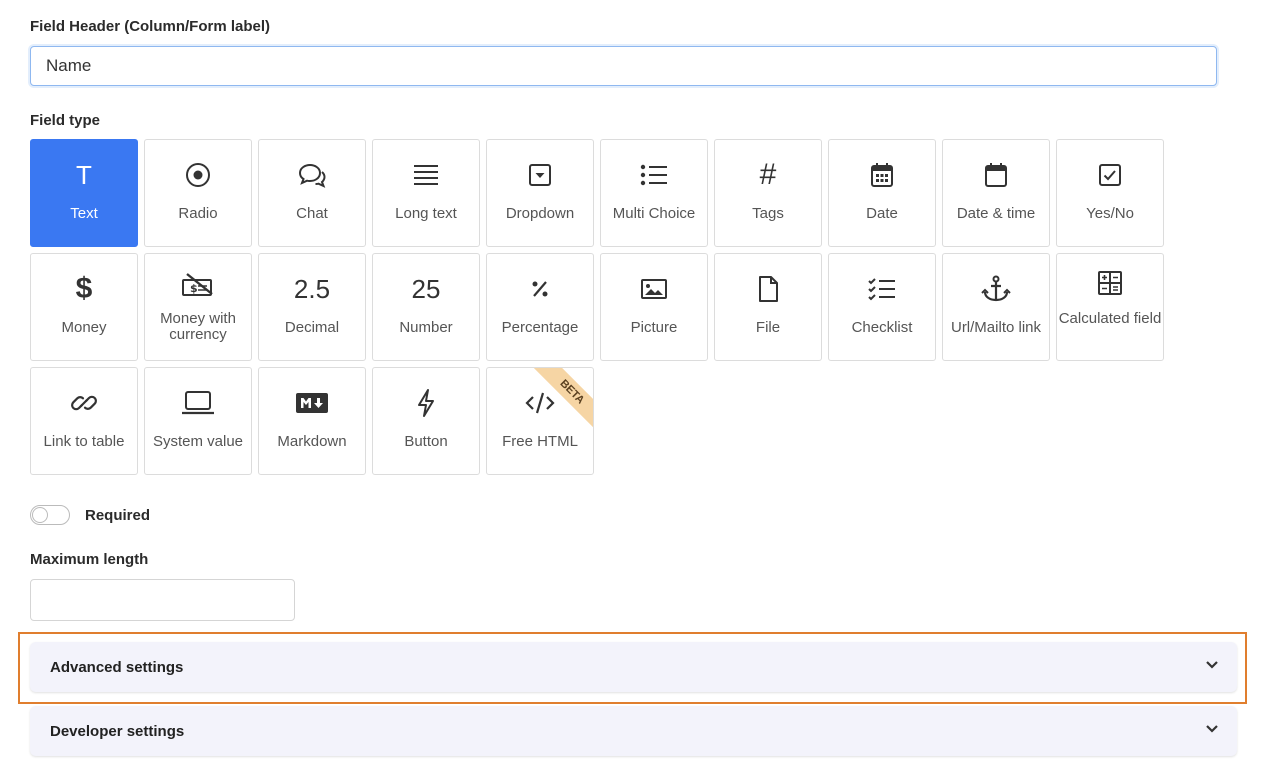  I want to click on tile-label: Money, so click(84, 327).